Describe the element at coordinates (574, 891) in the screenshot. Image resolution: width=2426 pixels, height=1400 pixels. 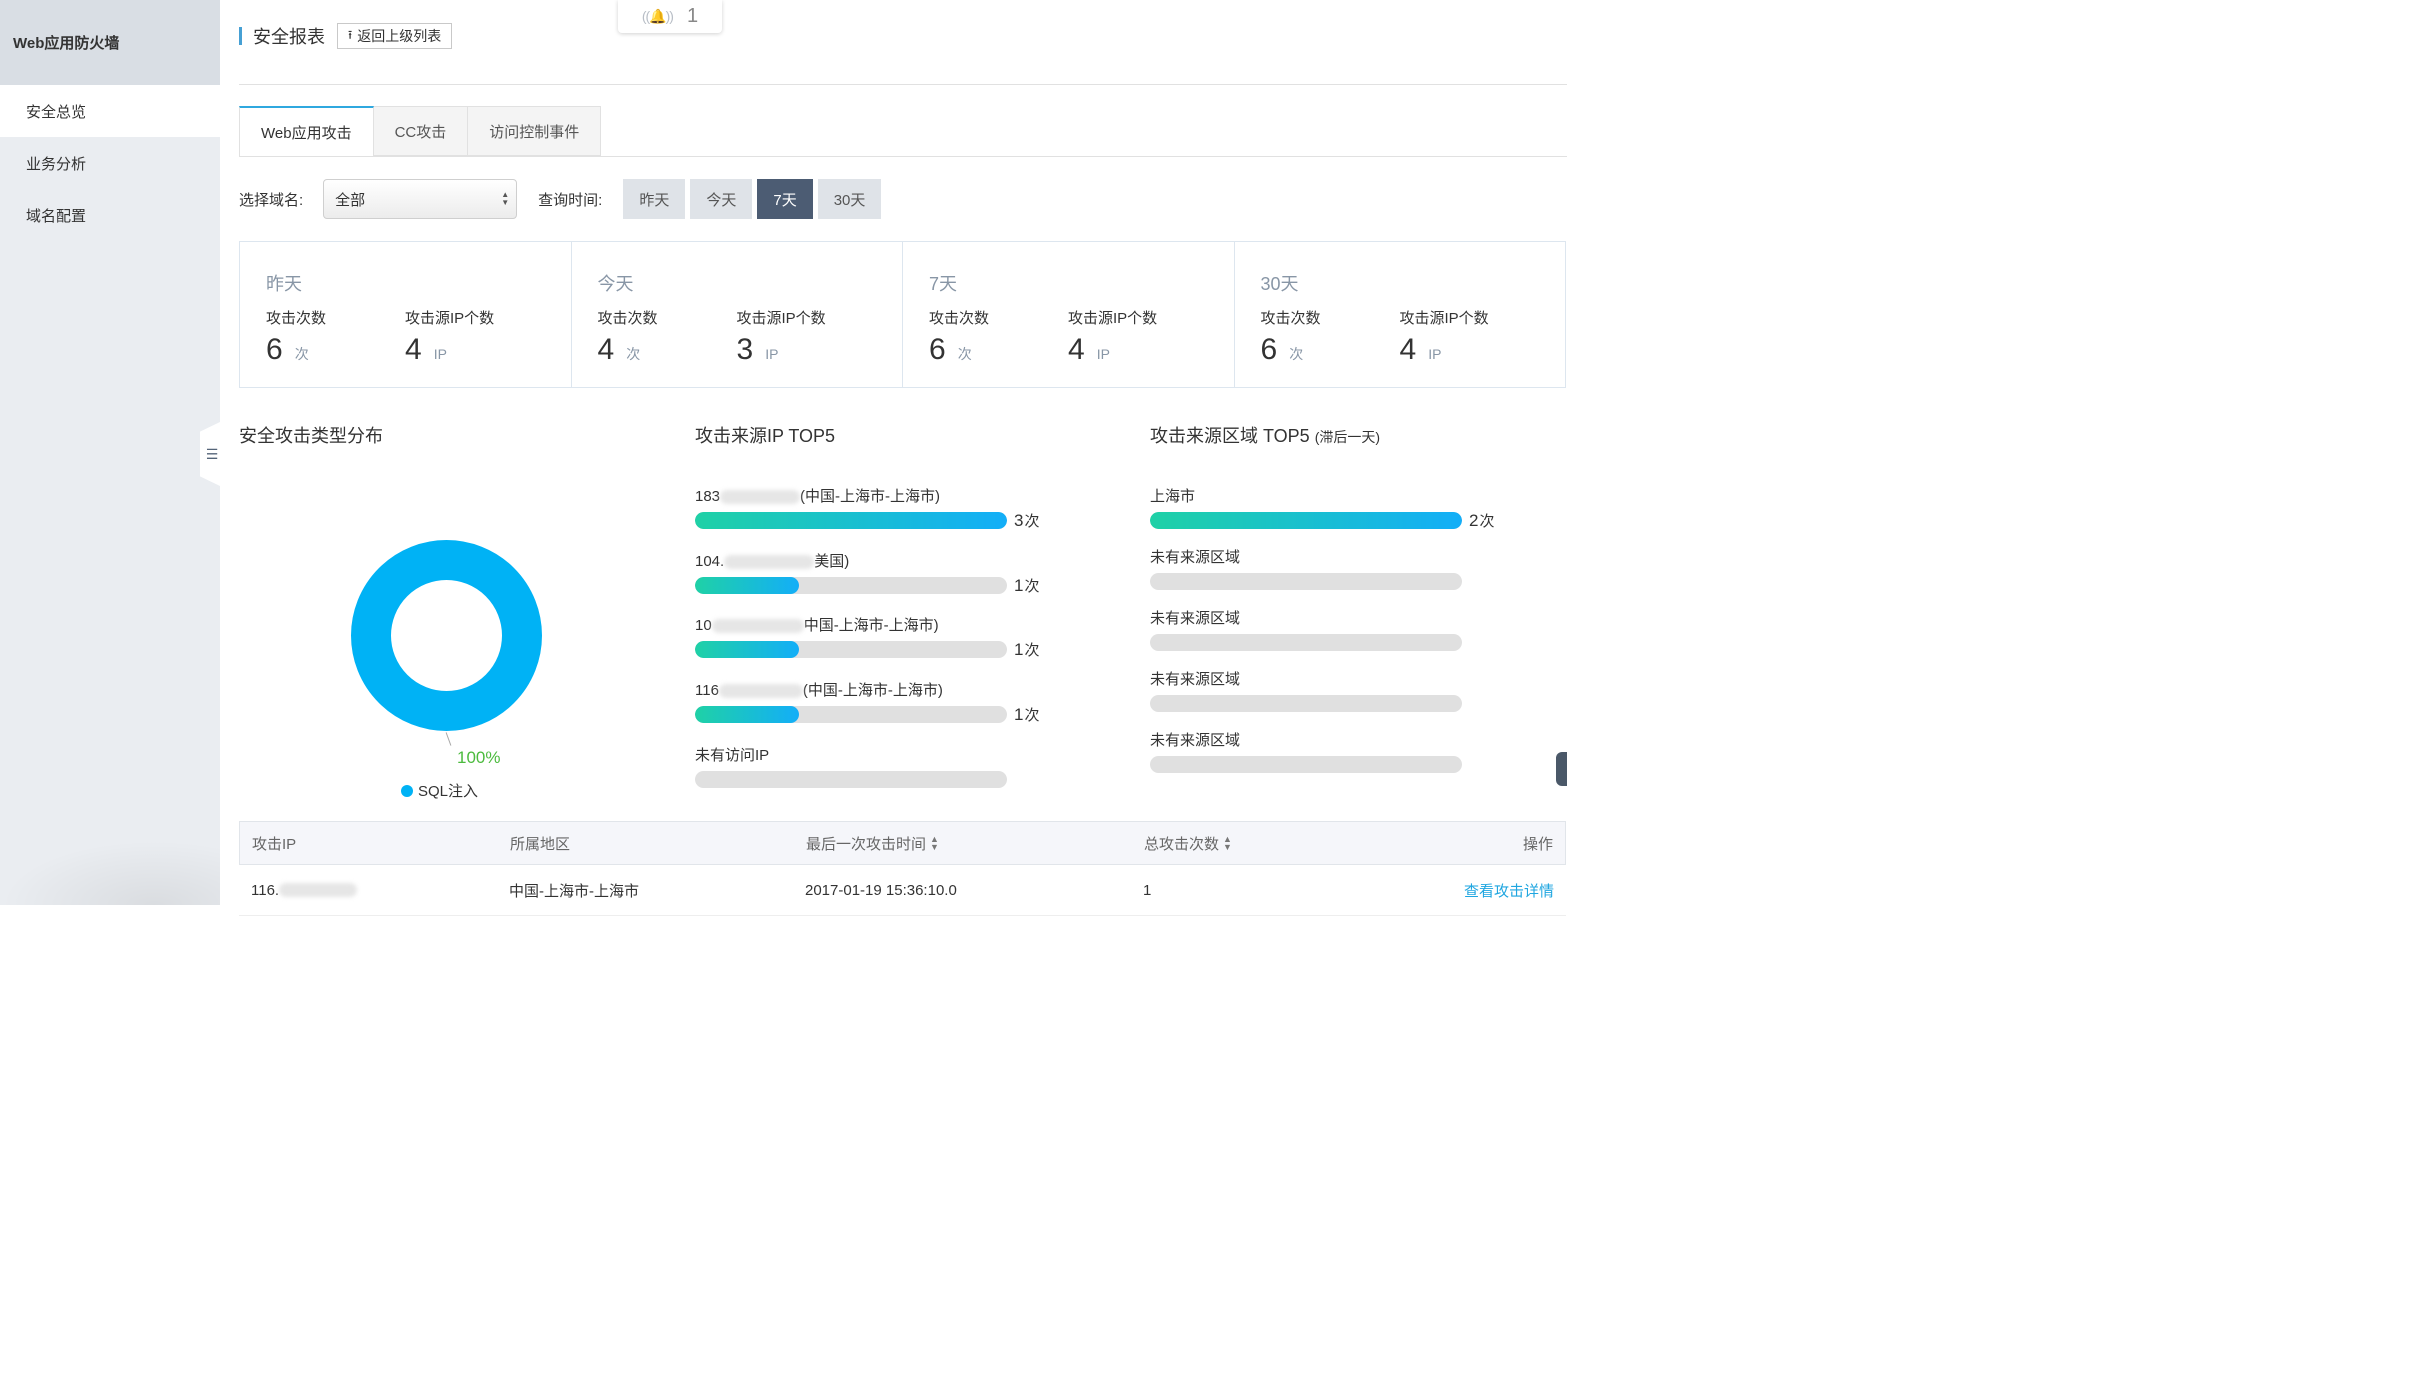
I see `row-region: 中国-上海市-上海市` at that location.